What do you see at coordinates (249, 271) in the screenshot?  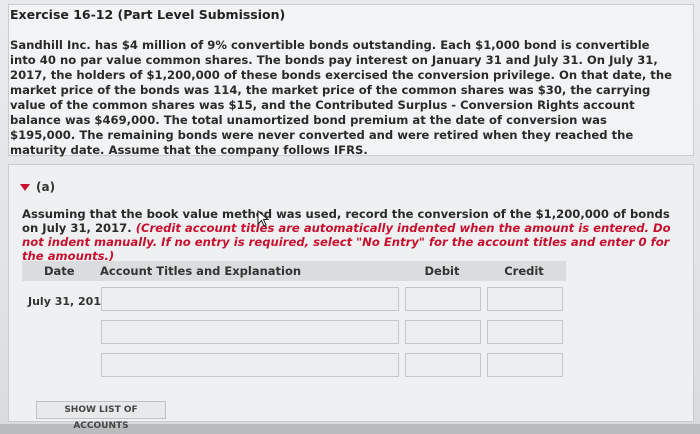 I see `header-account: Account Titles and Explanation` at bounding box center [249, 271].